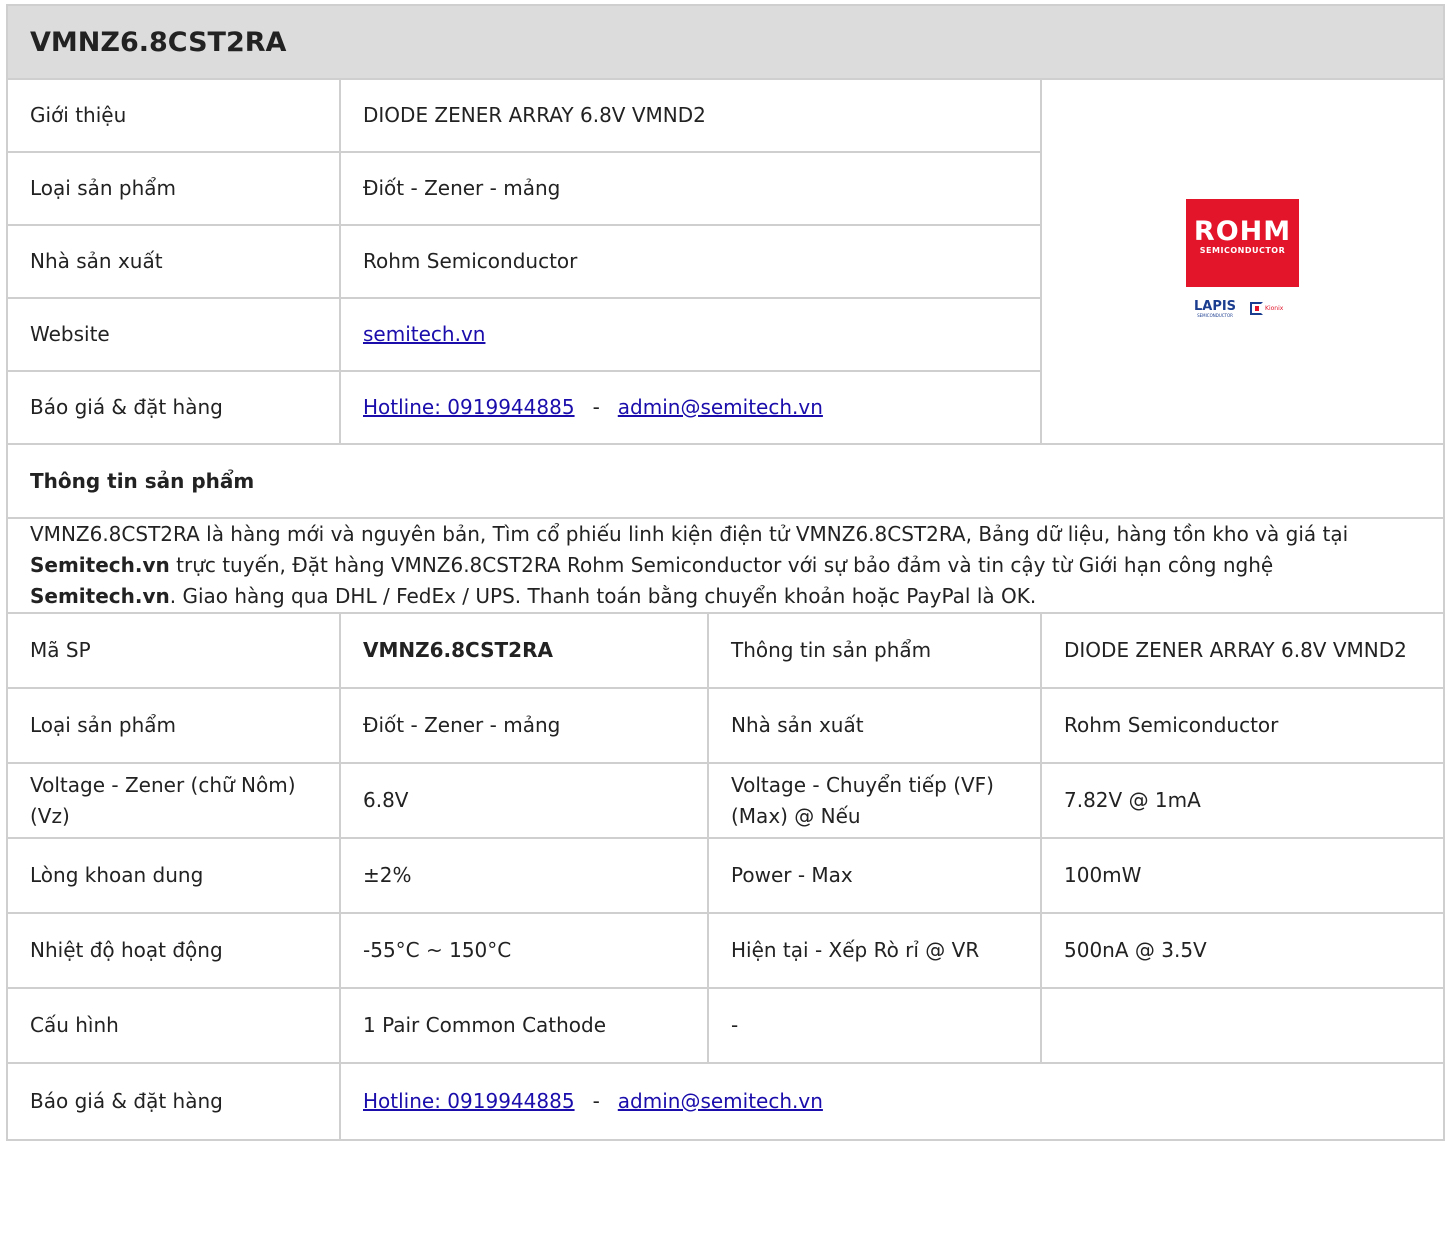 The image size is (1449, 1251). I want to click on spec-row: Lòng khoan dung ±2% Power - Max 100mW, so click(726, 875).